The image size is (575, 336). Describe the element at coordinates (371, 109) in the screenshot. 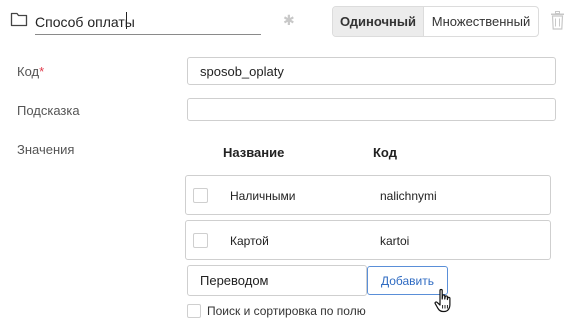

I see `hint-input` at that location.